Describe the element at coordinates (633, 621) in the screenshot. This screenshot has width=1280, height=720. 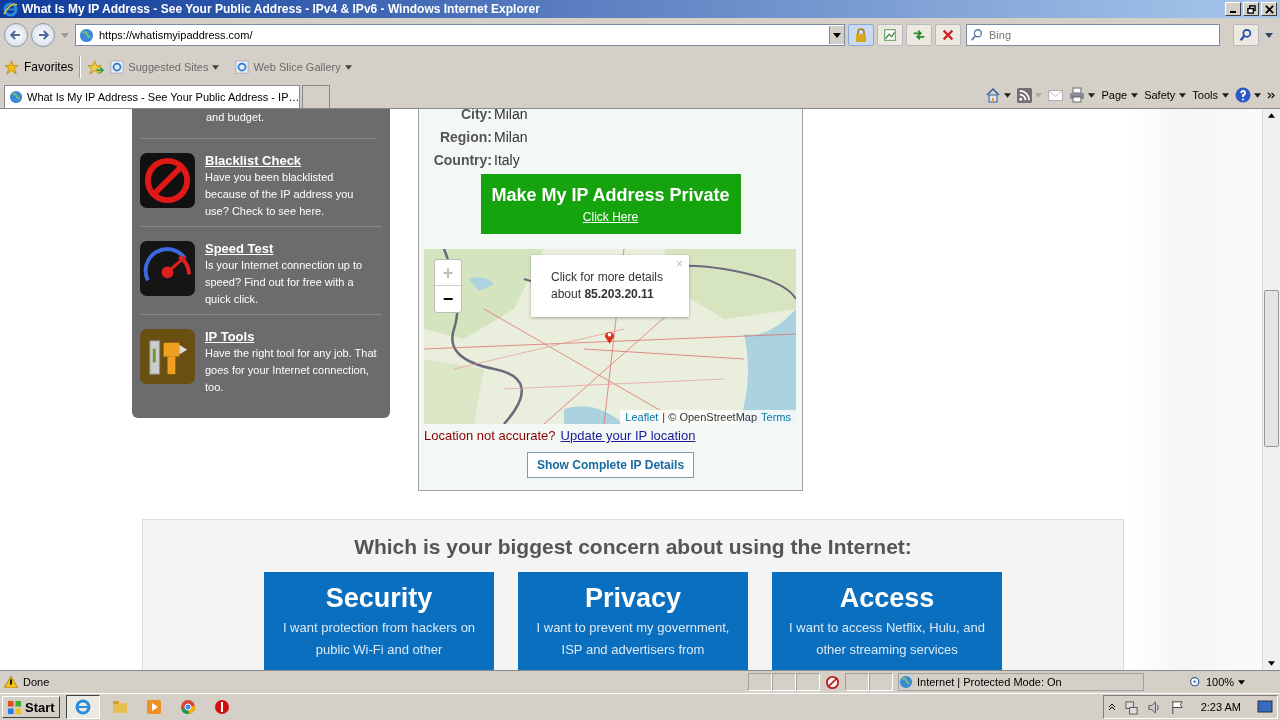
I see `concern-card: Privacy I want to prevent my government, ISP and advertisers from` at that location.